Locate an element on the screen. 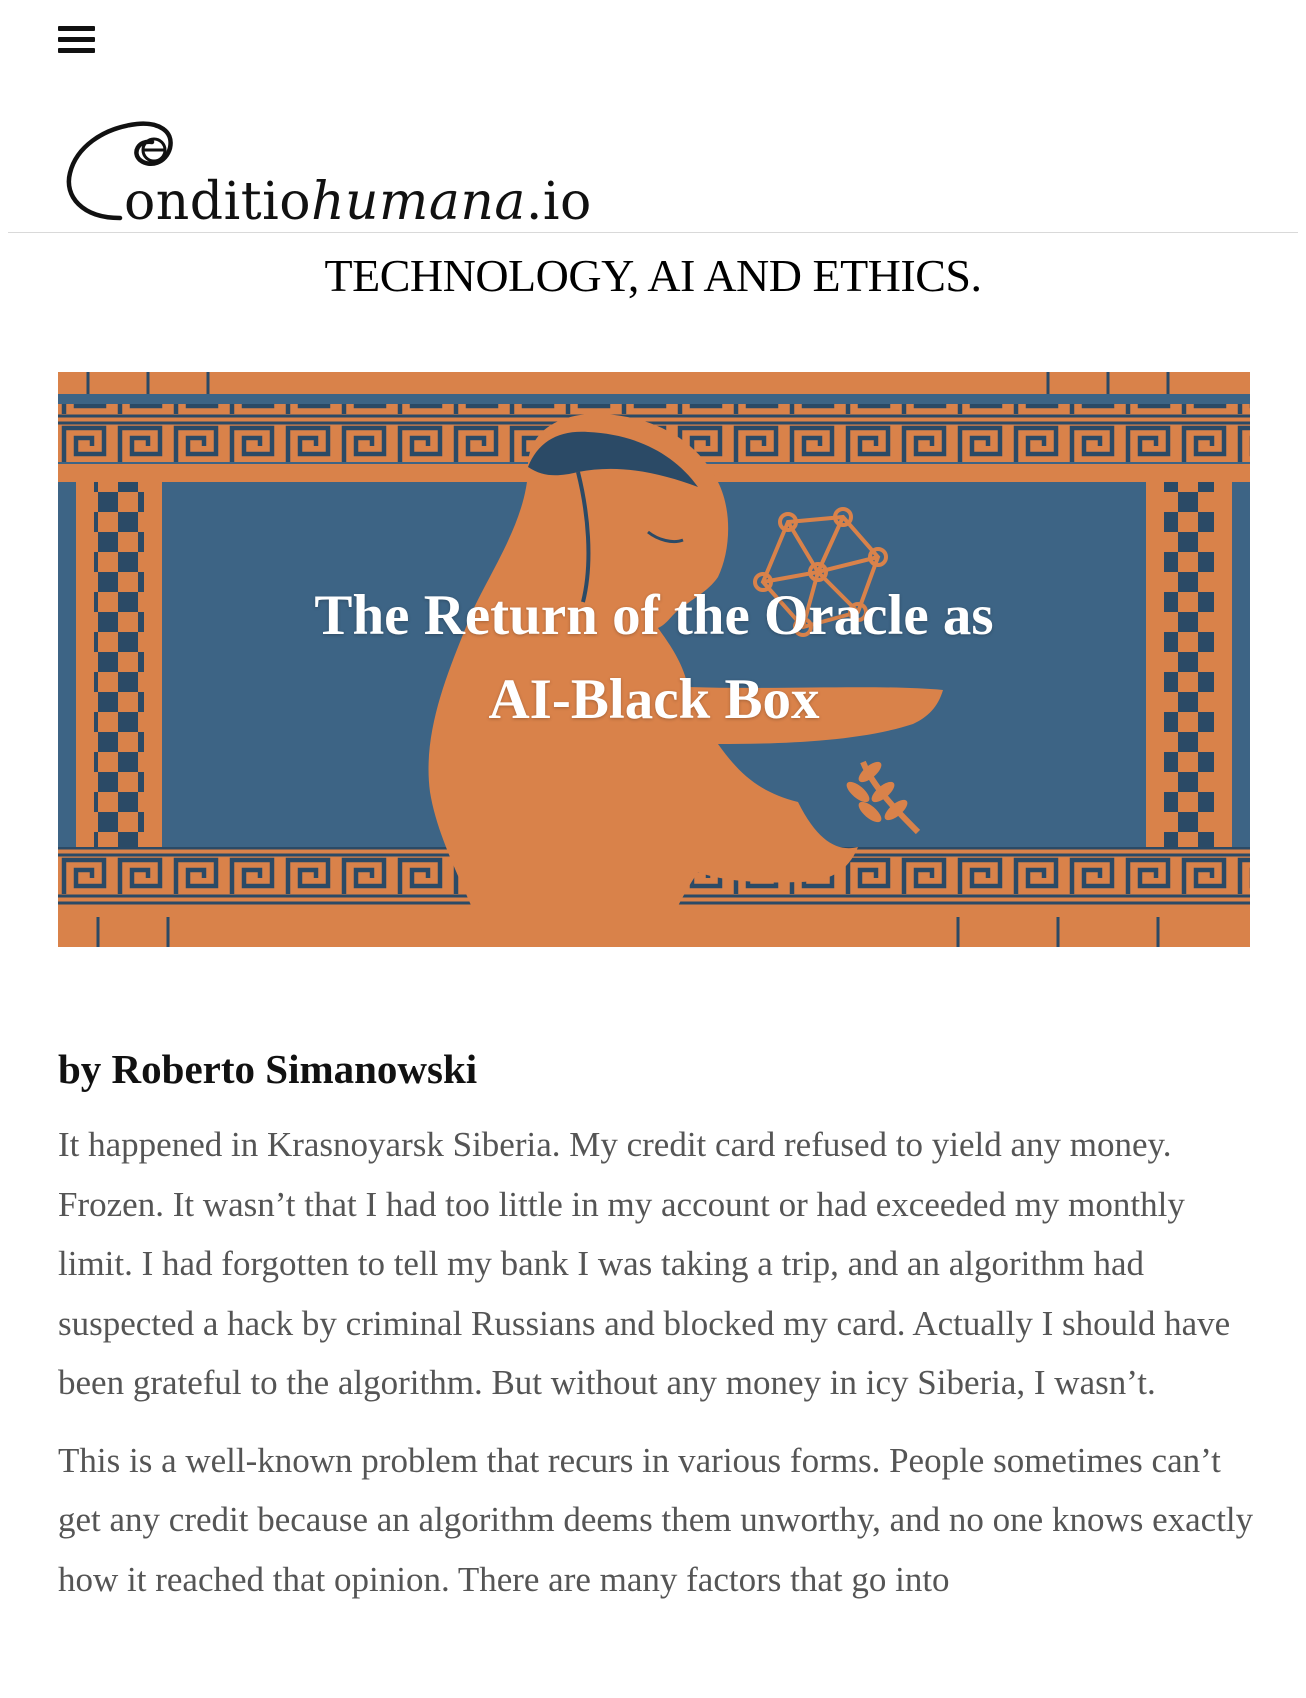 This screenshot has height=1698, width=1306. hamburger-menu-icon is located at coordinates (76, 41).